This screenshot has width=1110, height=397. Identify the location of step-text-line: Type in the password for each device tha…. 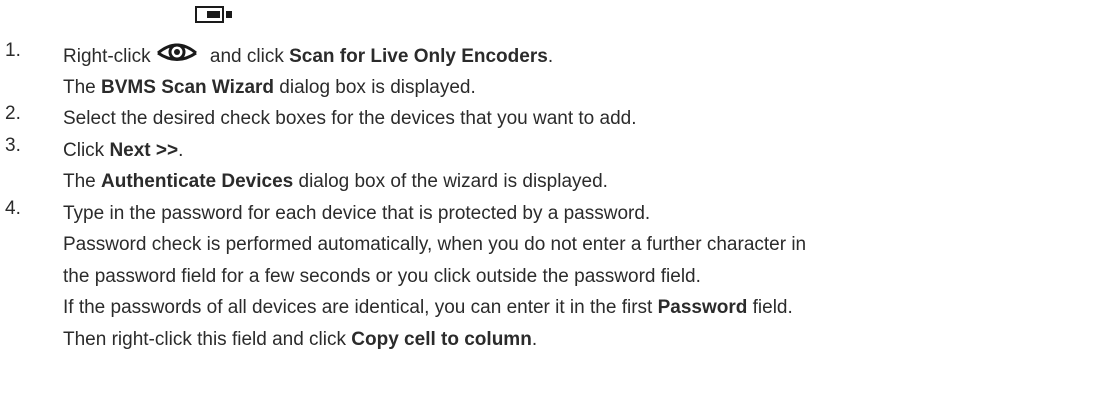
(586, 214).